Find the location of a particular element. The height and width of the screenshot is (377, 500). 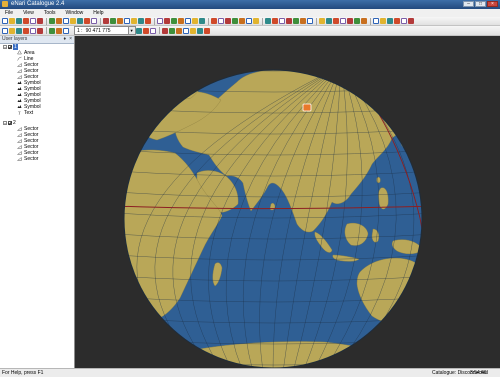

menu-help: Help is located at coordinates (98, 13).